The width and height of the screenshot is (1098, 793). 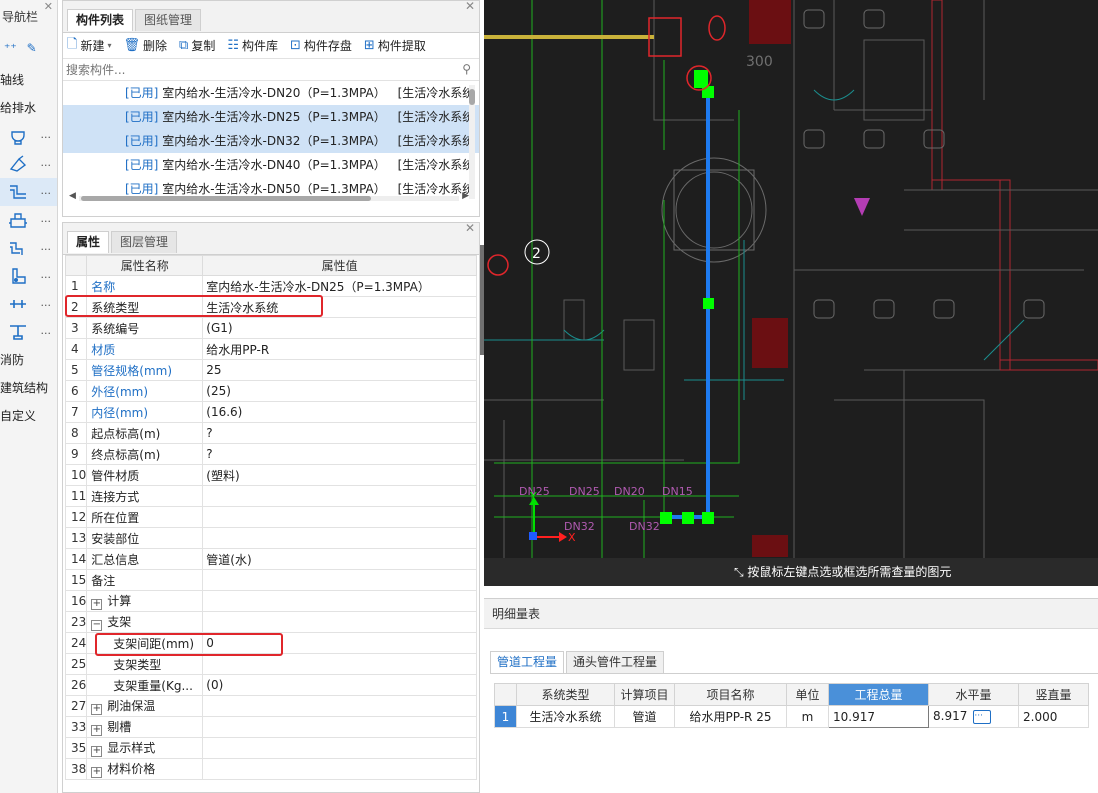 What do you see at coordinates (28, 360) in the screenshot?
I see `nav-category-fire: 消防` at bounding box center [28, 360].